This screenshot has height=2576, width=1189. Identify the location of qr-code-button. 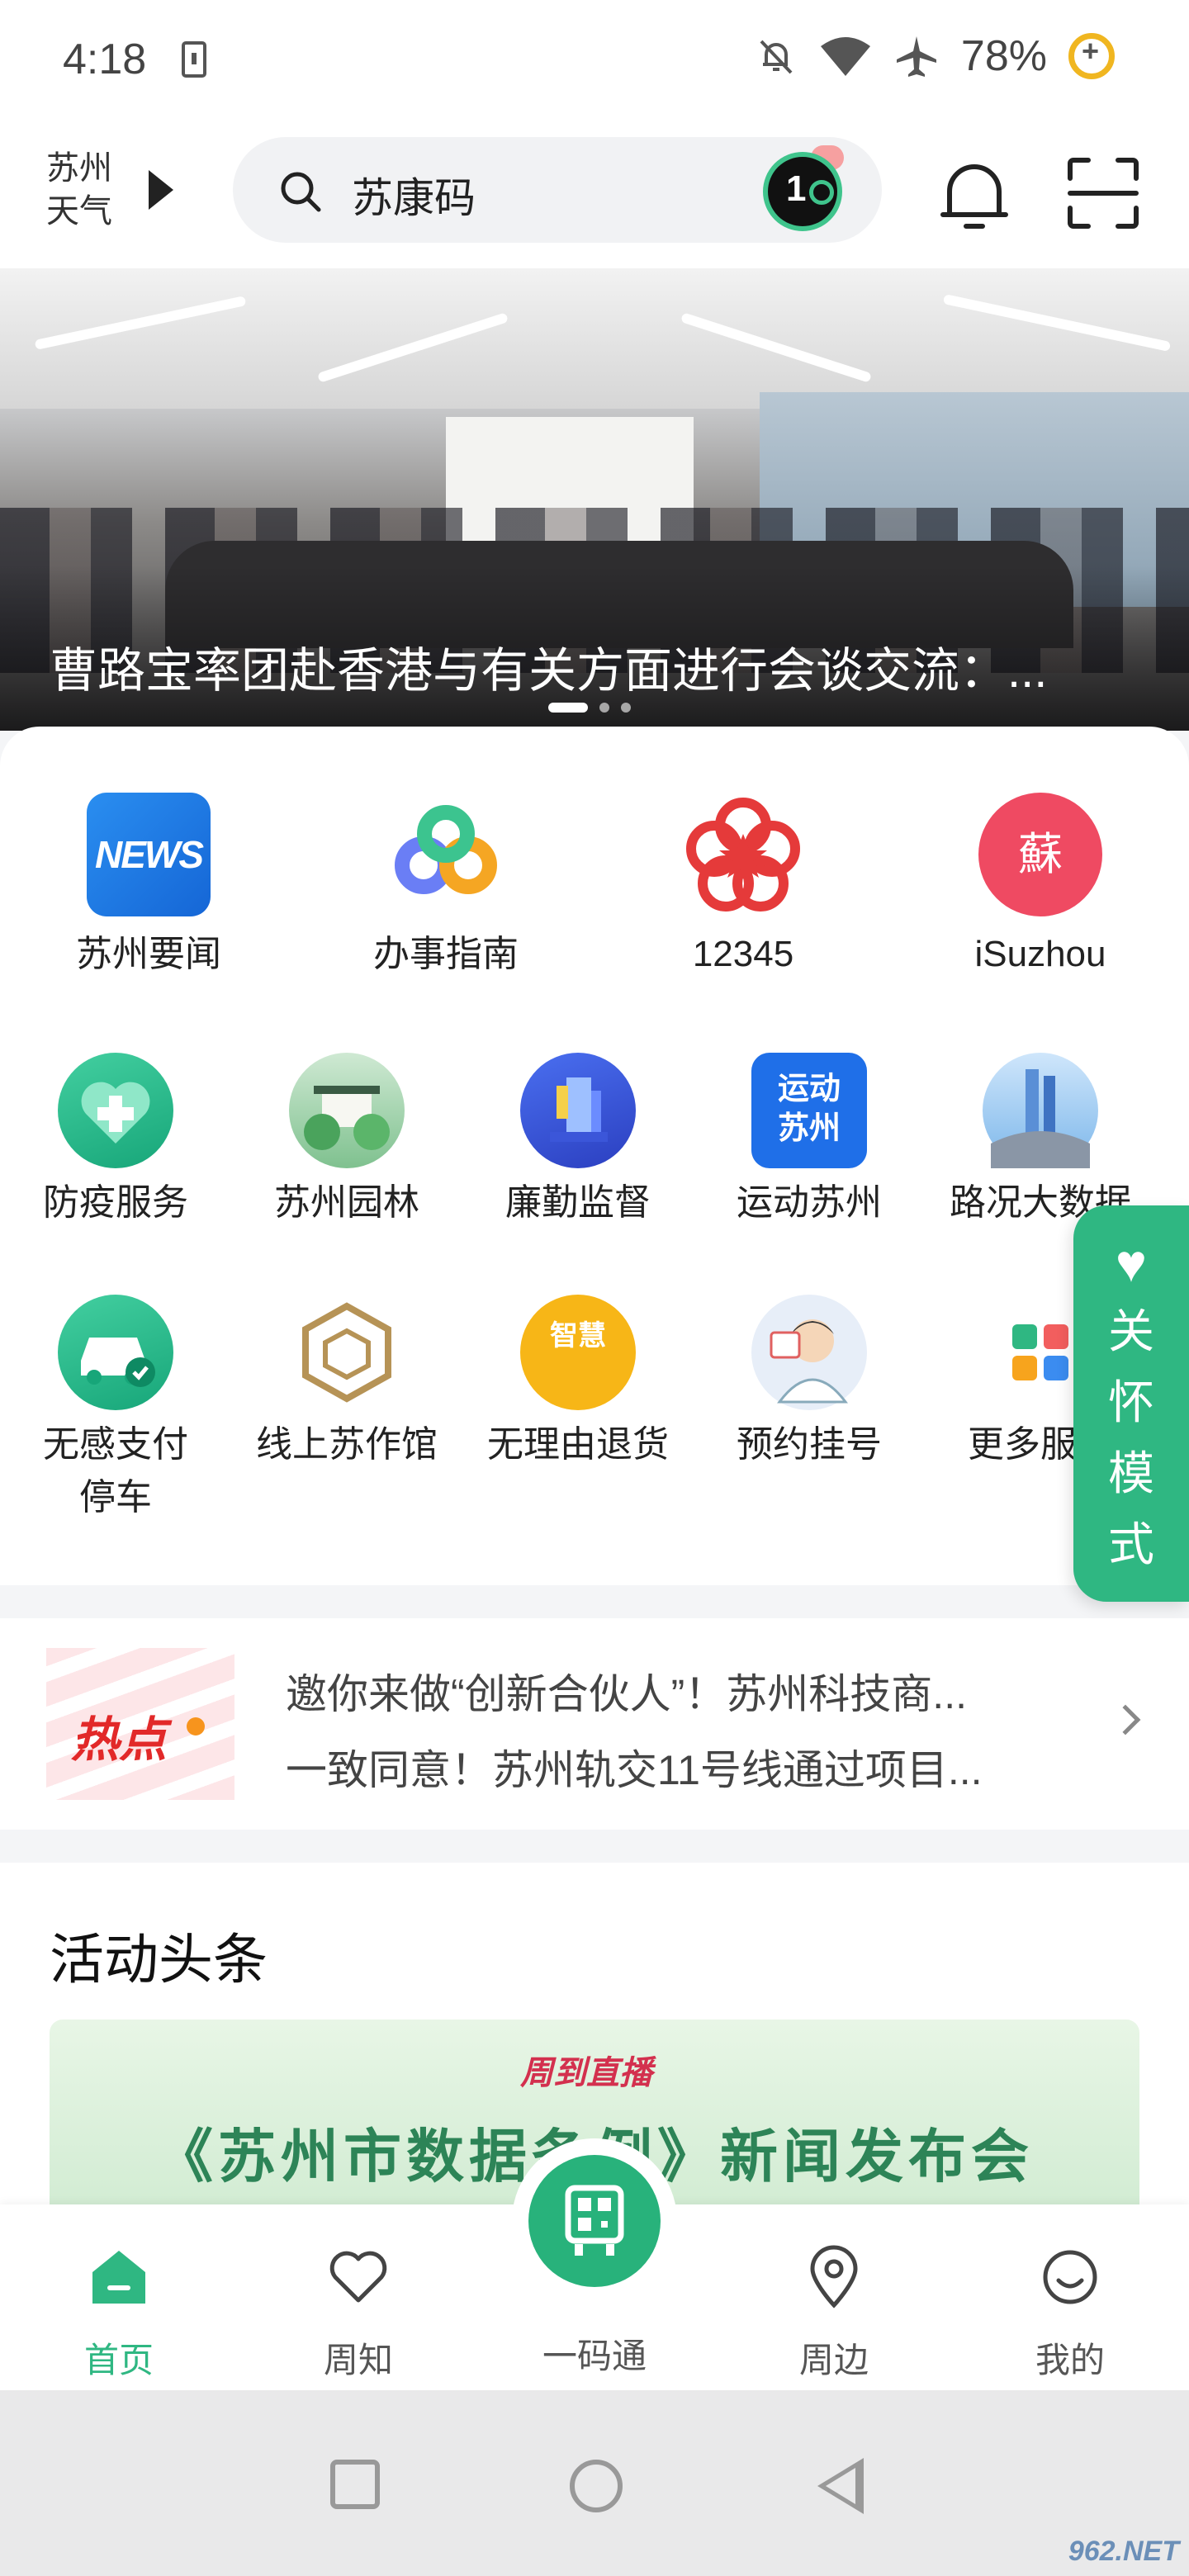
(594, 2221).